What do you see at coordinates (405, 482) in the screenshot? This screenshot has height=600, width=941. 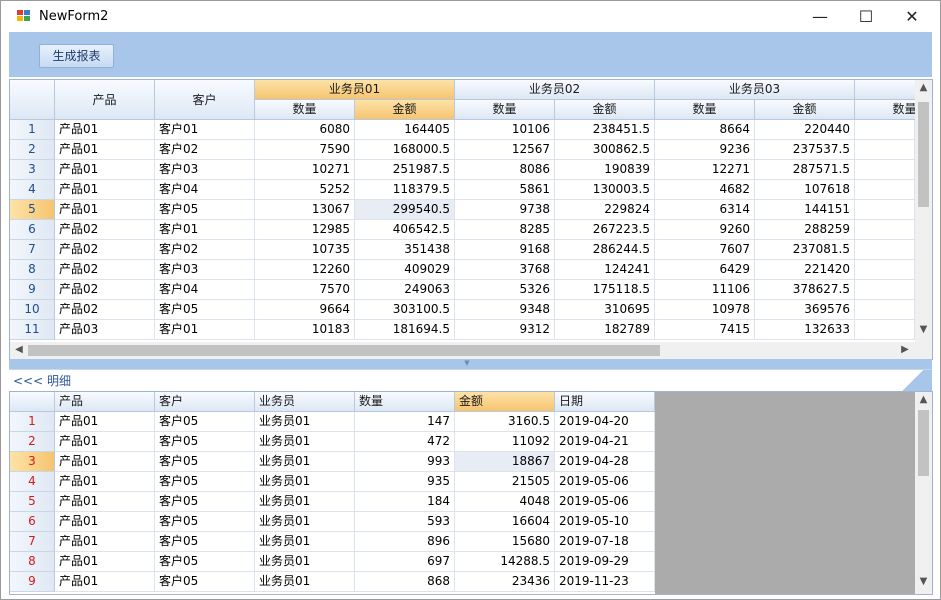 I see `cell-quantity: 935` at bounding box center [405, 482].